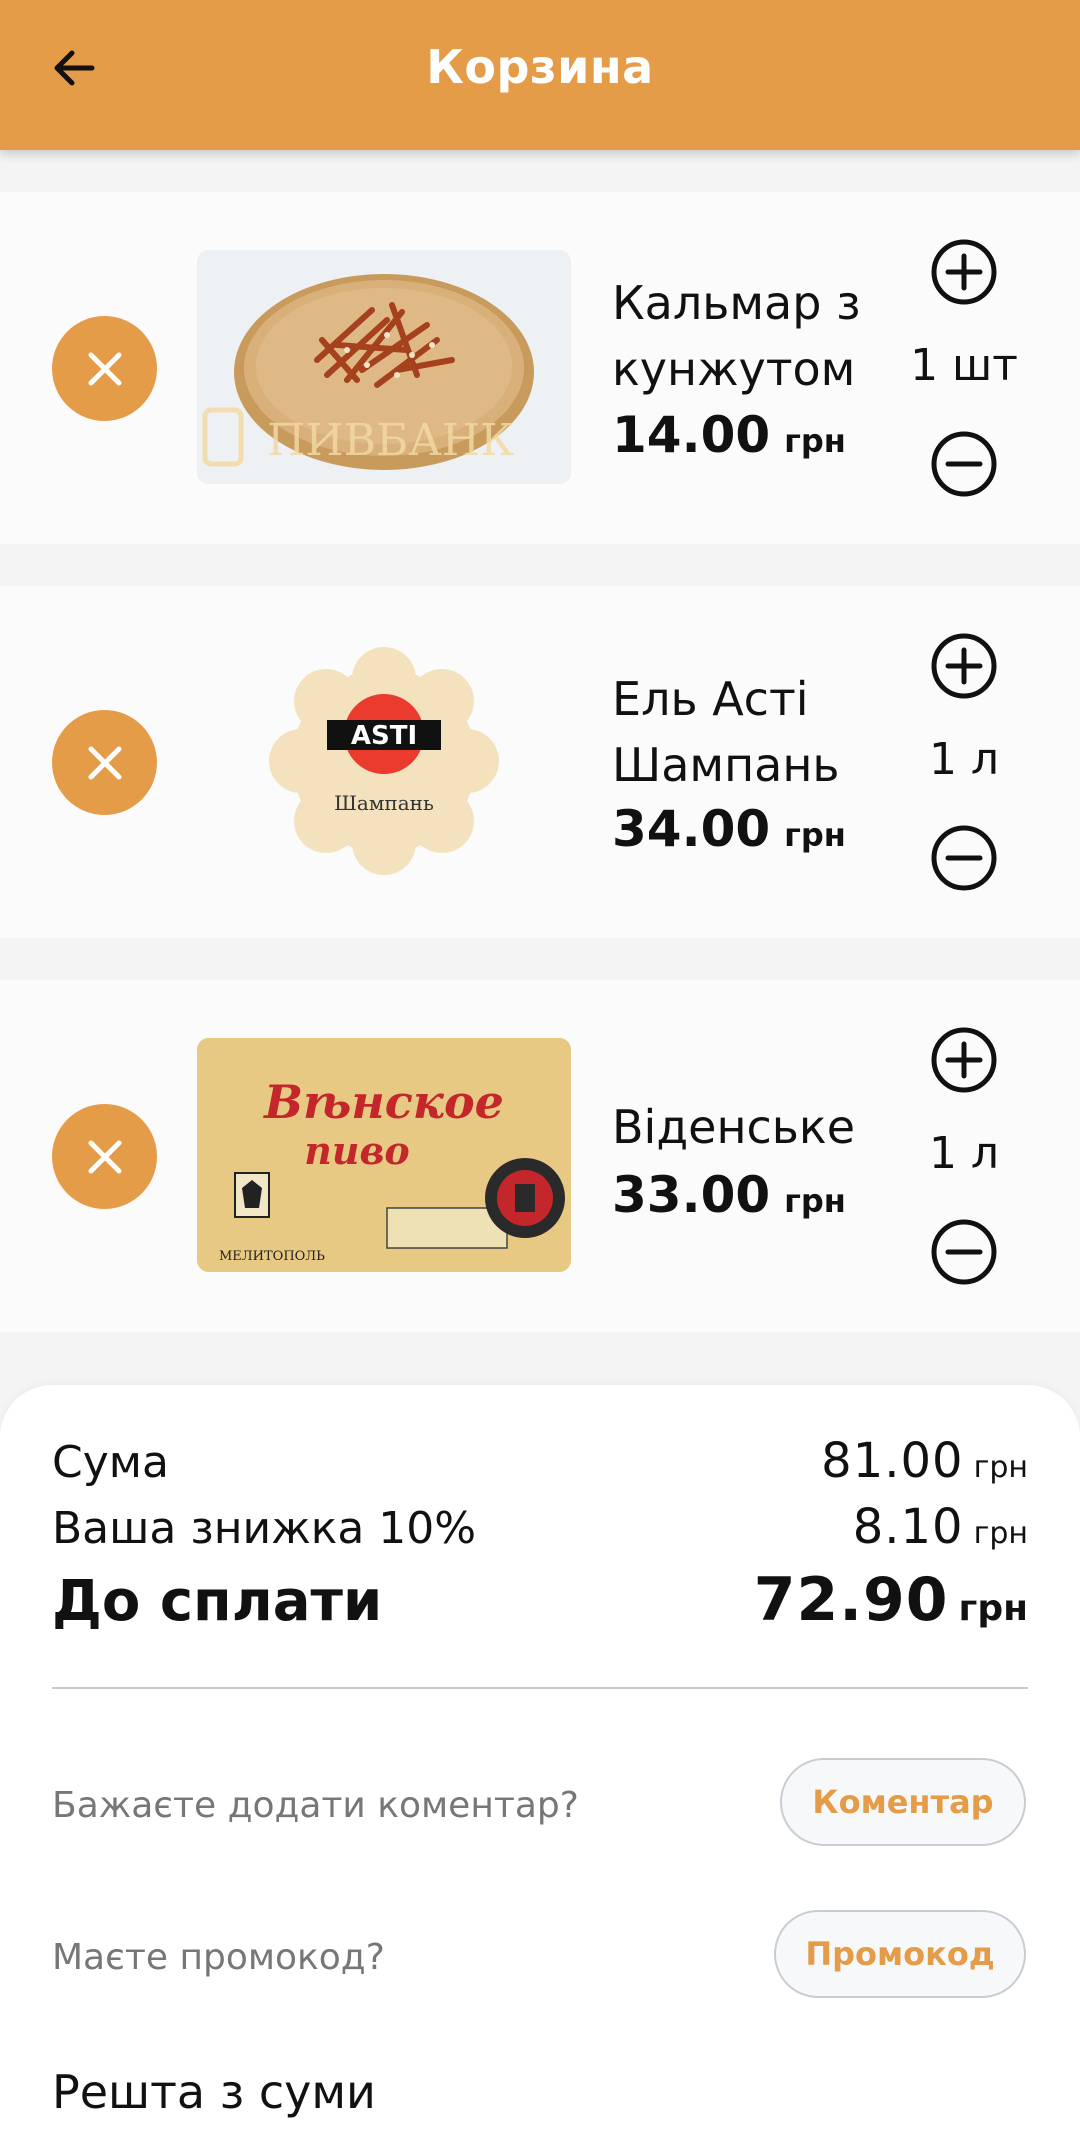 This screenshot has width=1080, height=2145. What do you see at coordinates (734, 1127) in the screenshot?
I see `product-name: Віденське` at bounding box center [734, 1127].